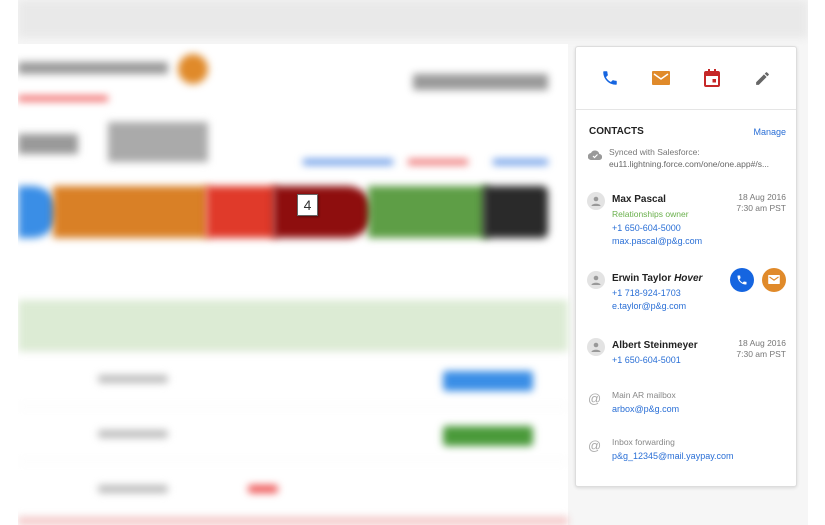  Describe the element at coordinates (699, 242) in the screenshot. I see `email-link: max.pascal@p&g.com` at that location.